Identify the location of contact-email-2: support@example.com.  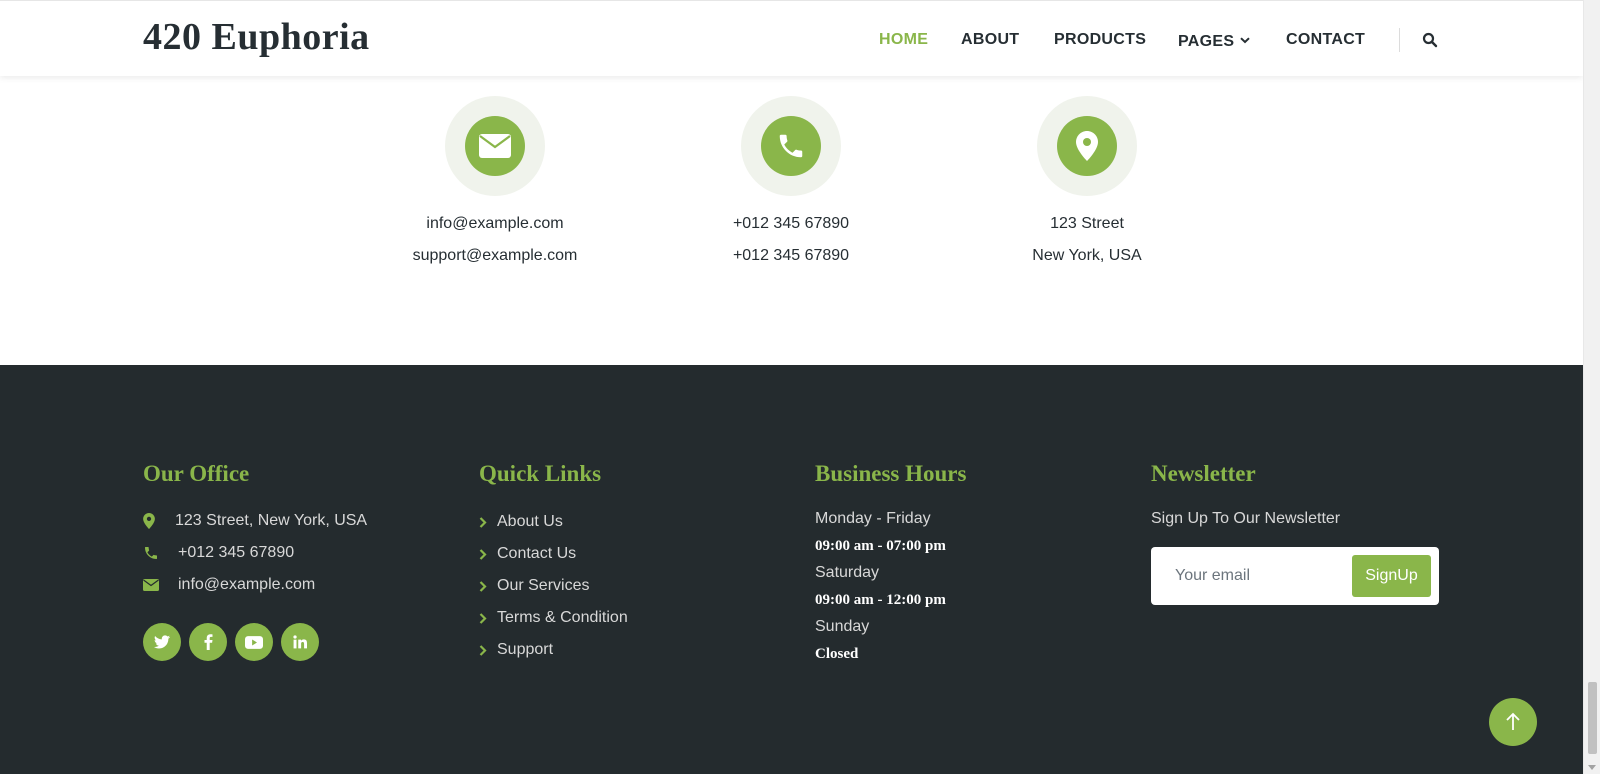
(495, 256).